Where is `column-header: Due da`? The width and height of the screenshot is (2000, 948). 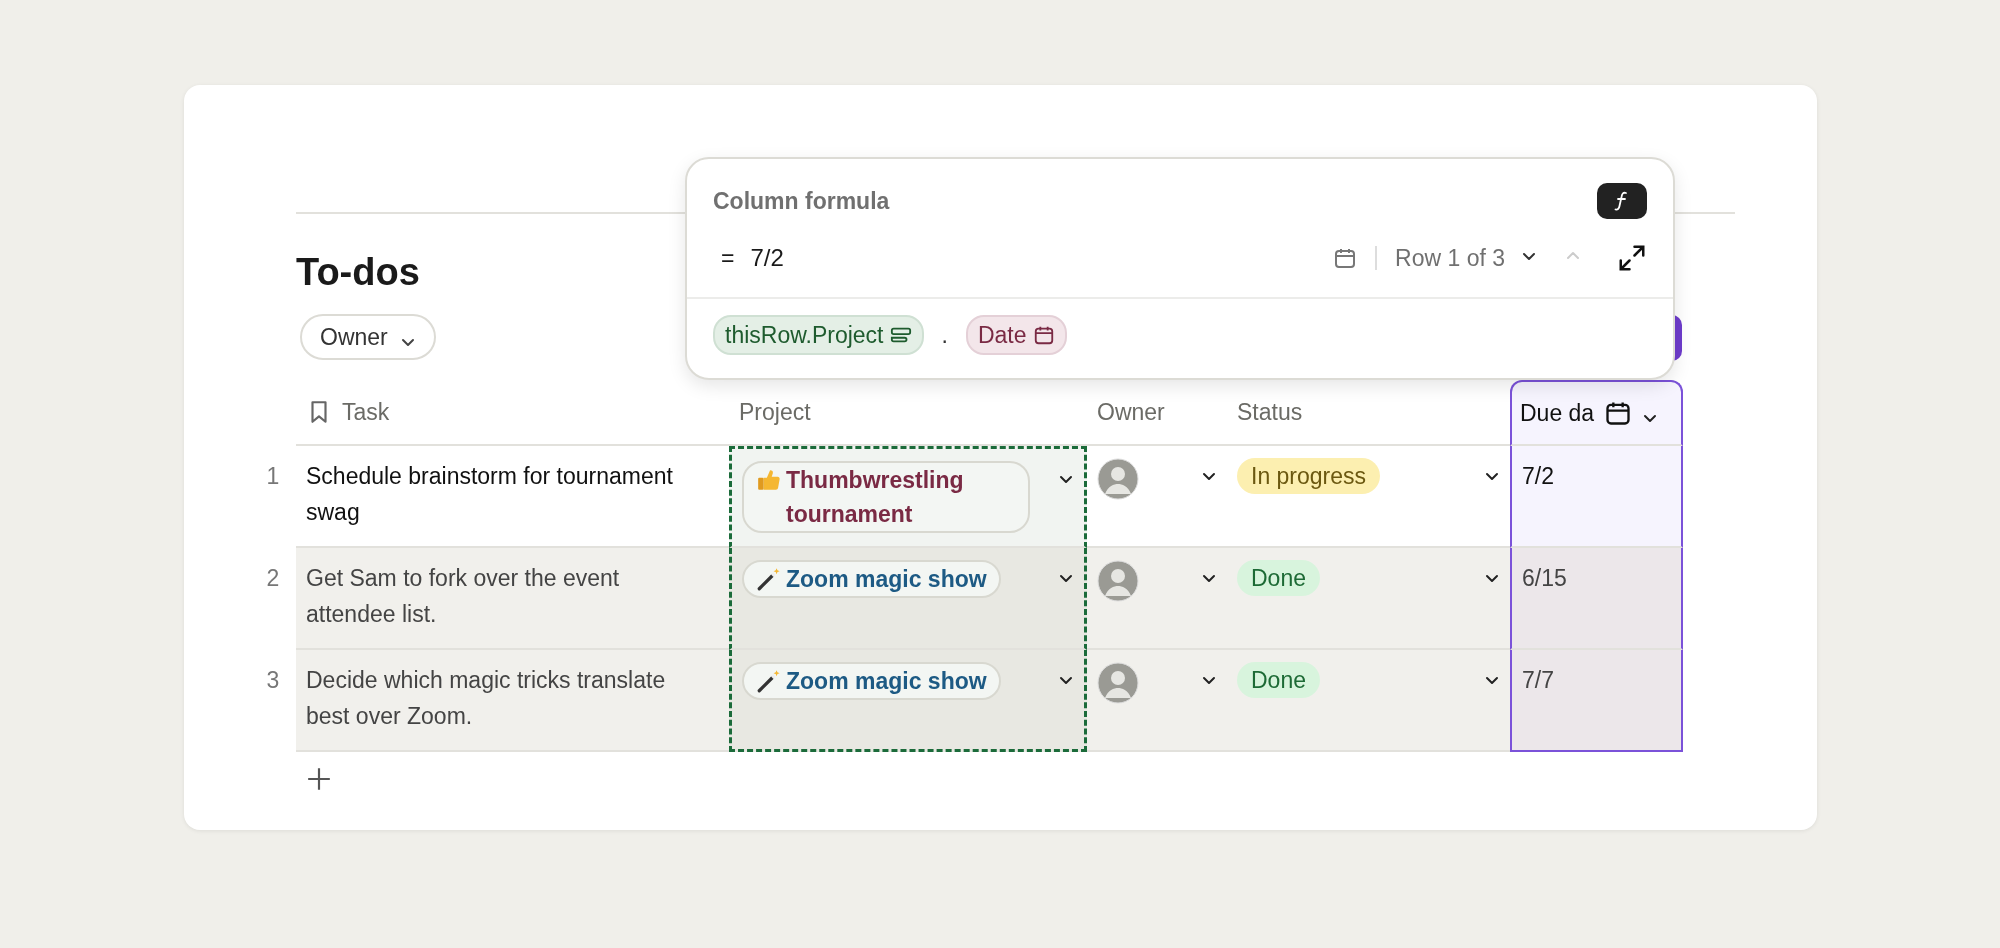
column-header: Due da is located at coordinates (1596, 413).